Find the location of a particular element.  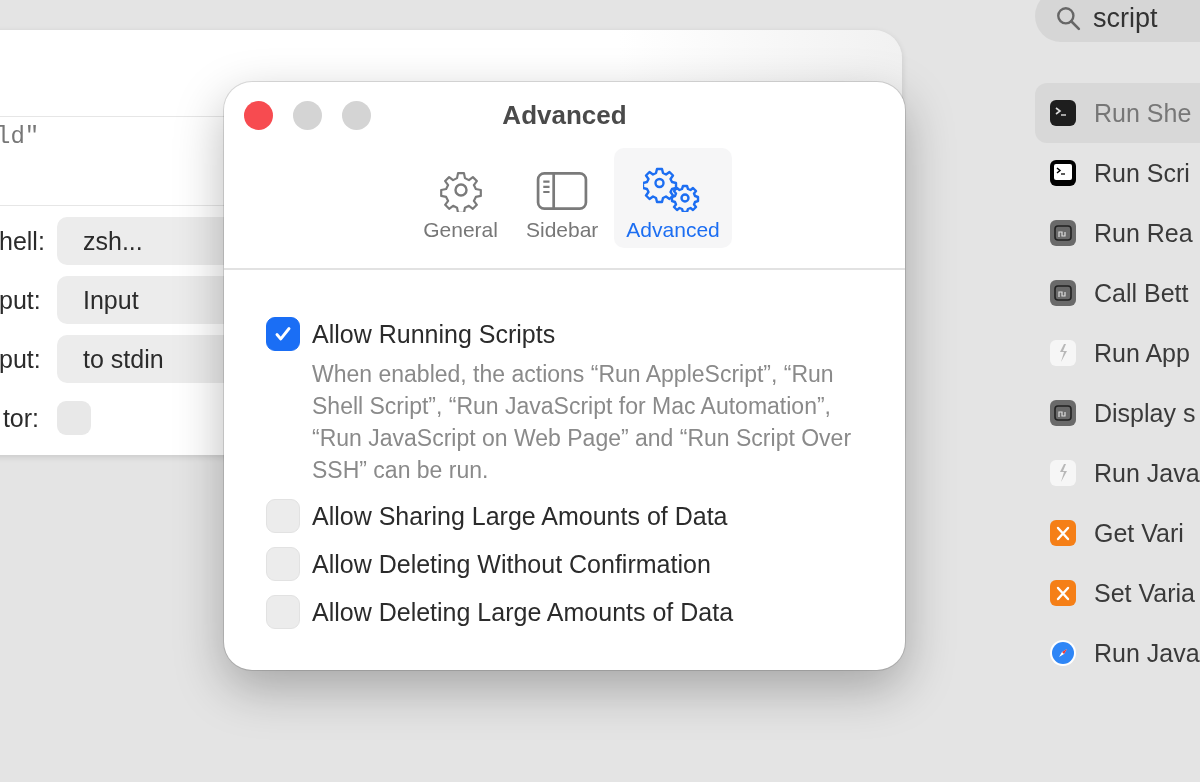

window-title: Advanced is located at coordinates (564, 115).